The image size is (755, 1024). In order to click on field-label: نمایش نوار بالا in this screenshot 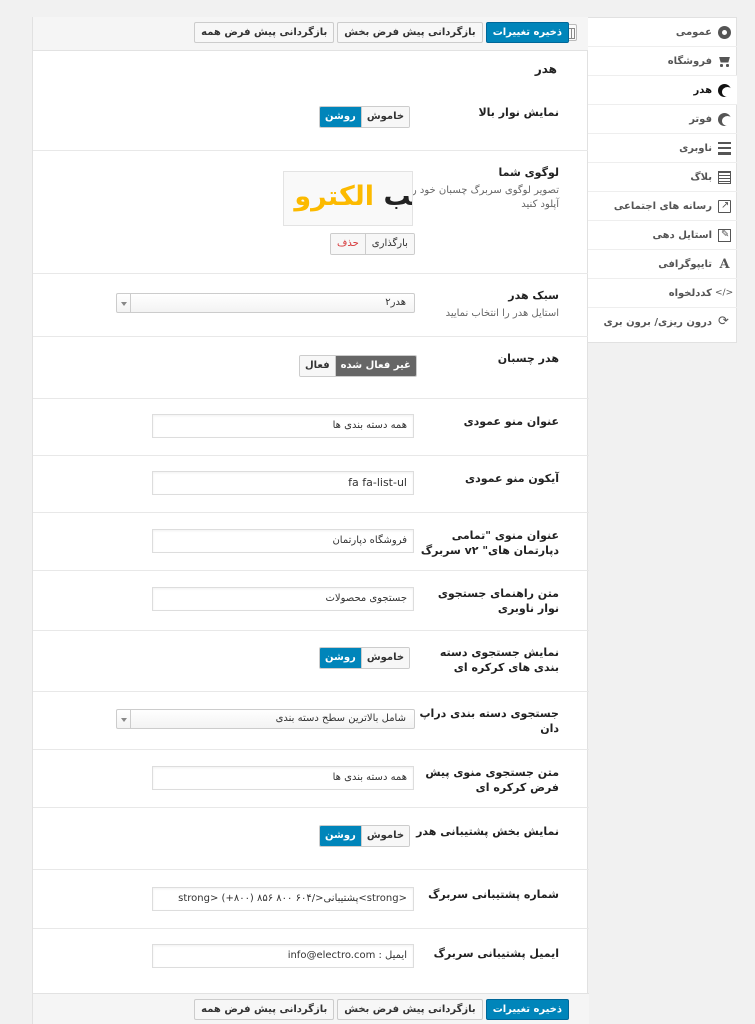, I will do `click(518, 112)`.